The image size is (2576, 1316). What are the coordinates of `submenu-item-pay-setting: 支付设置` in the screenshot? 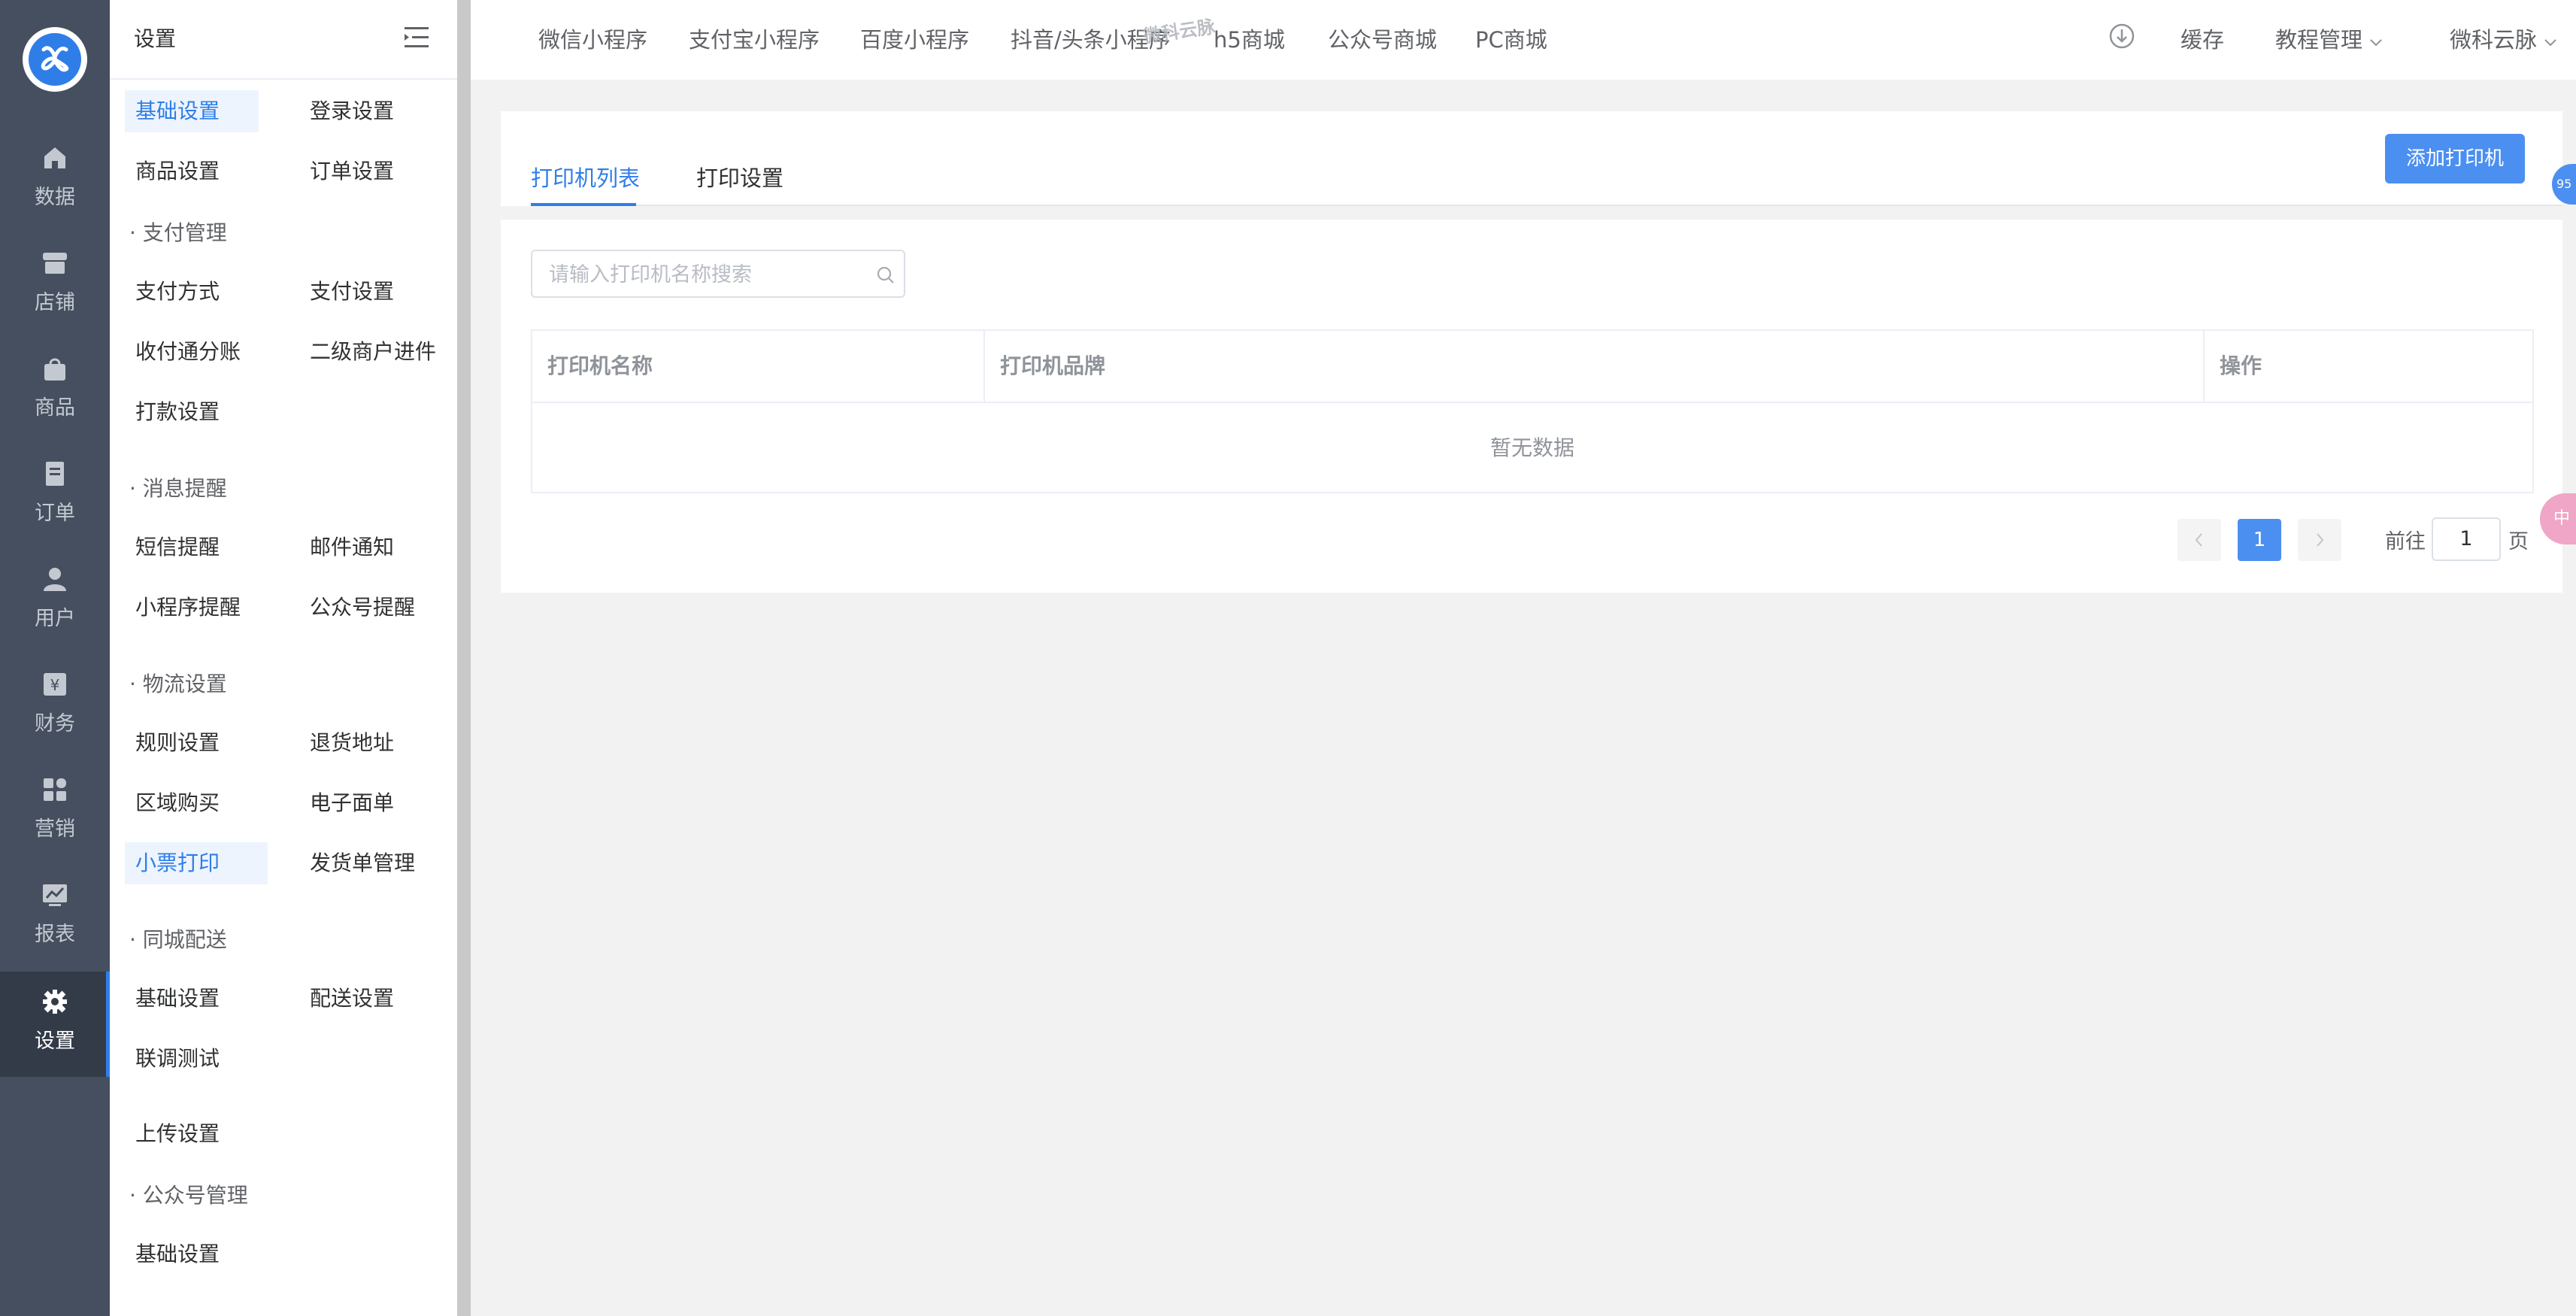 It's located at (366, 292).